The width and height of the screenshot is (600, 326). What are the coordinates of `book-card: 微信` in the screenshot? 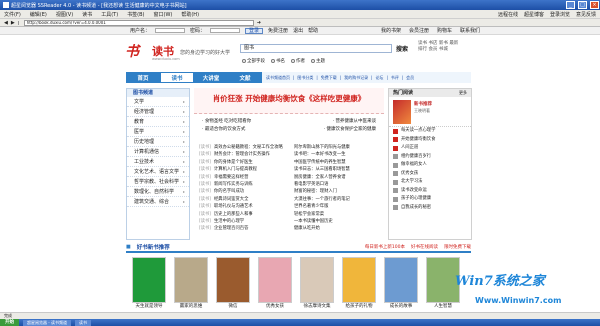 It's located at (233, 284).